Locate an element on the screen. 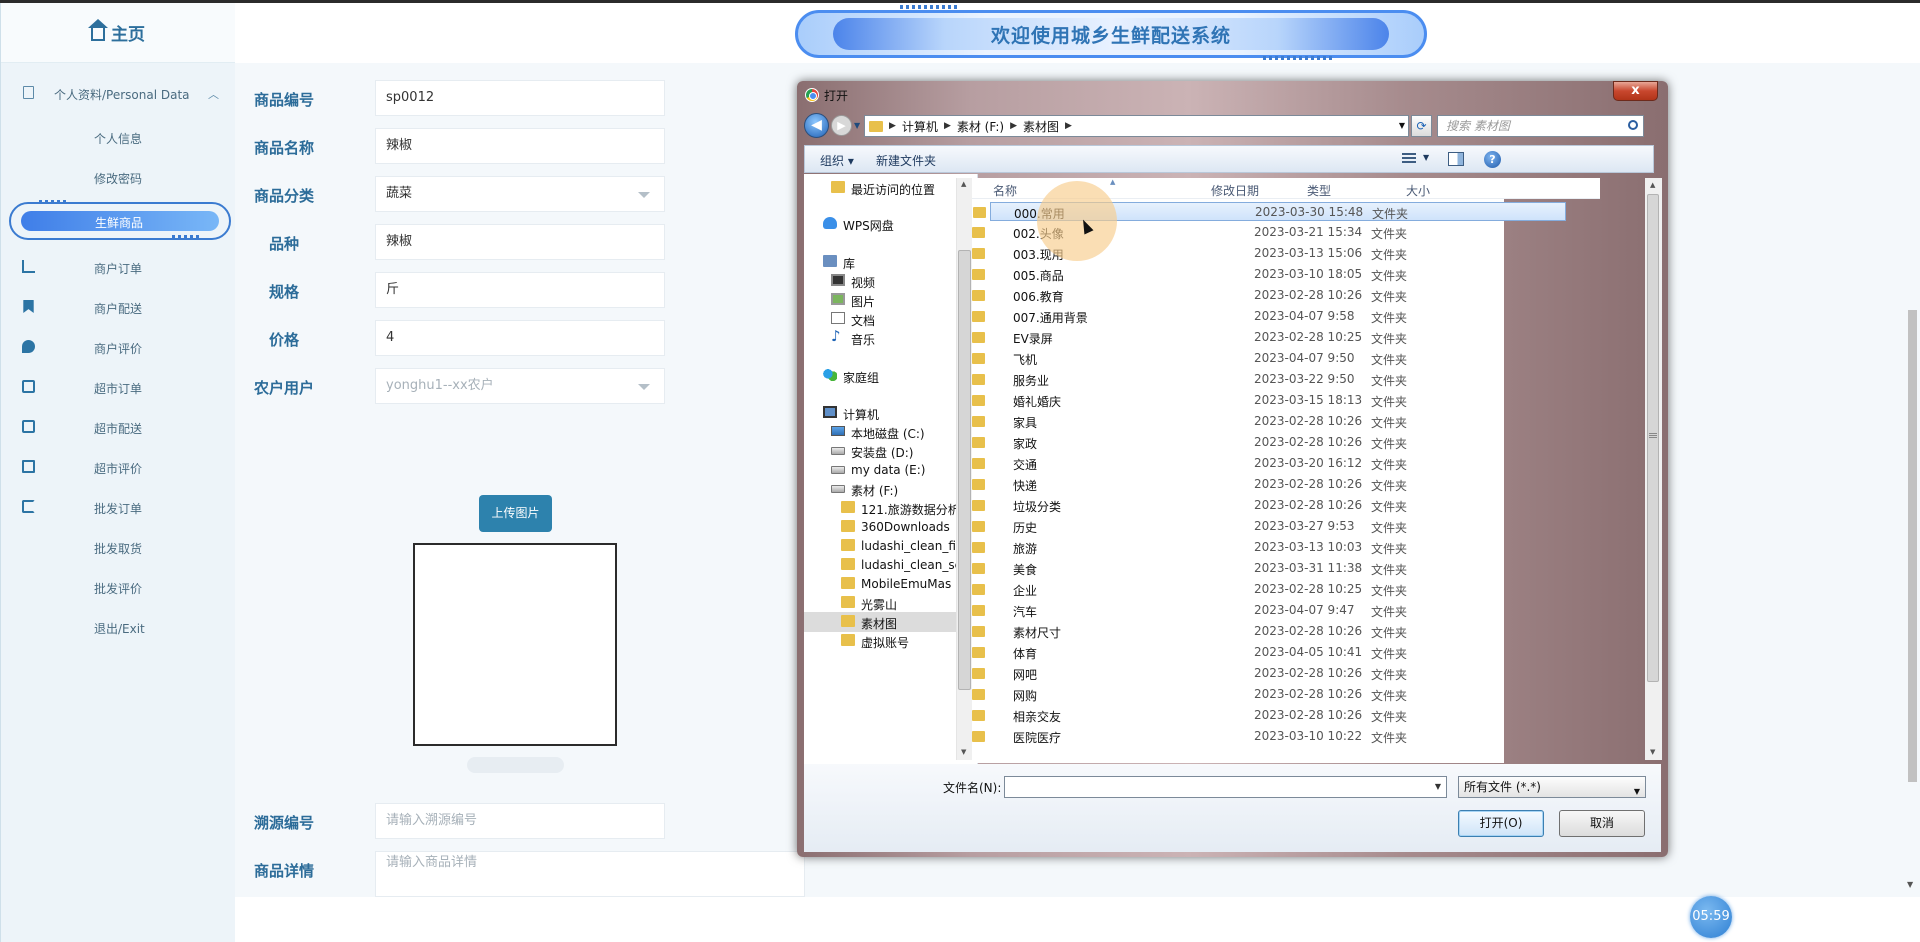  sidebar-item-merchant-reviews: 商户评价 is located at coordinates (118, 347).